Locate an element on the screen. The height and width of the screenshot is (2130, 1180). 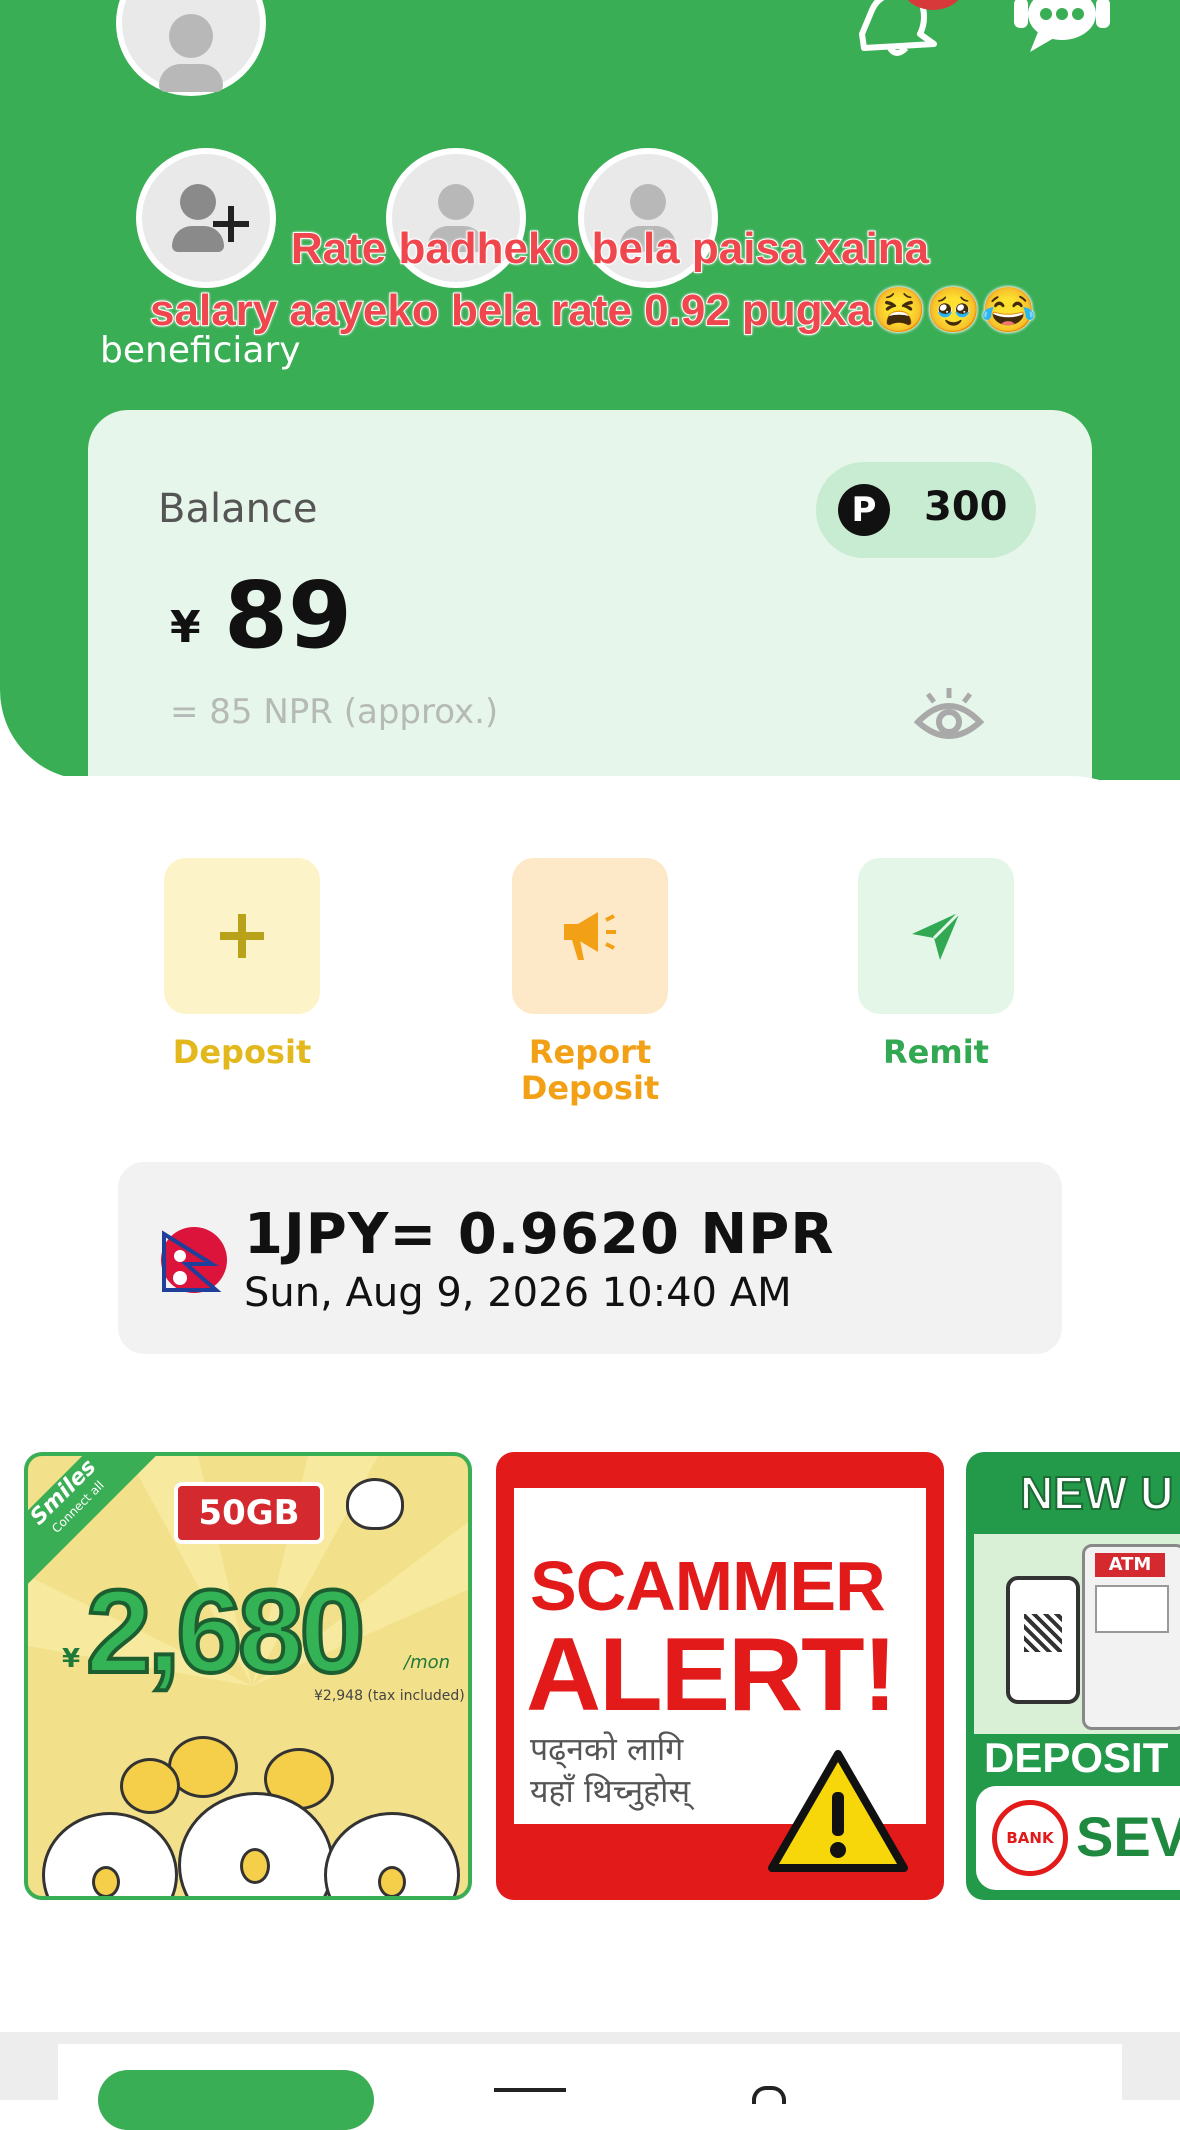
nepali-instruction-line: यहाँ थिच्नुहोस् is located at coordinates (610, 1791).